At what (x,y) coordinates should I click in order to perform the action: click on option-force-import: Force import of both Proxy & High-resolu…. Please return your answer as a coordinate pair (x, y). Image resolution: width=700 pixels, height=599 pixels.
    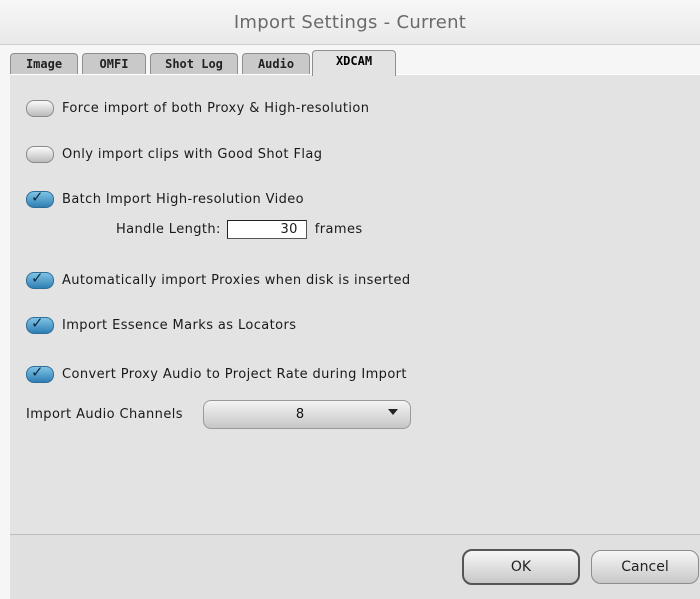
    Looking at the image, I should click on (197, 108).